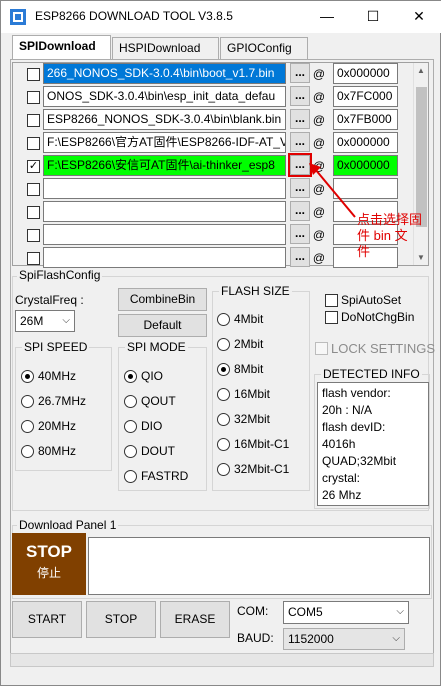 This screenshot has height=686, width=441. I want to click on crystal-freq-value: 26M, so click(32, 321).